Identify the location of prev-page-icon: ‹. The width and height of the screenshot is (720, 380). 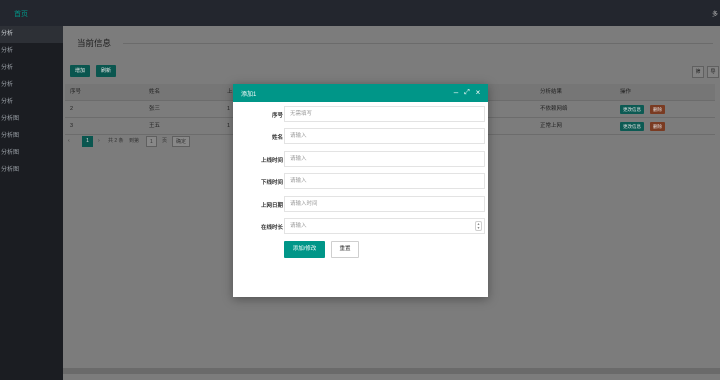
(69, 141).